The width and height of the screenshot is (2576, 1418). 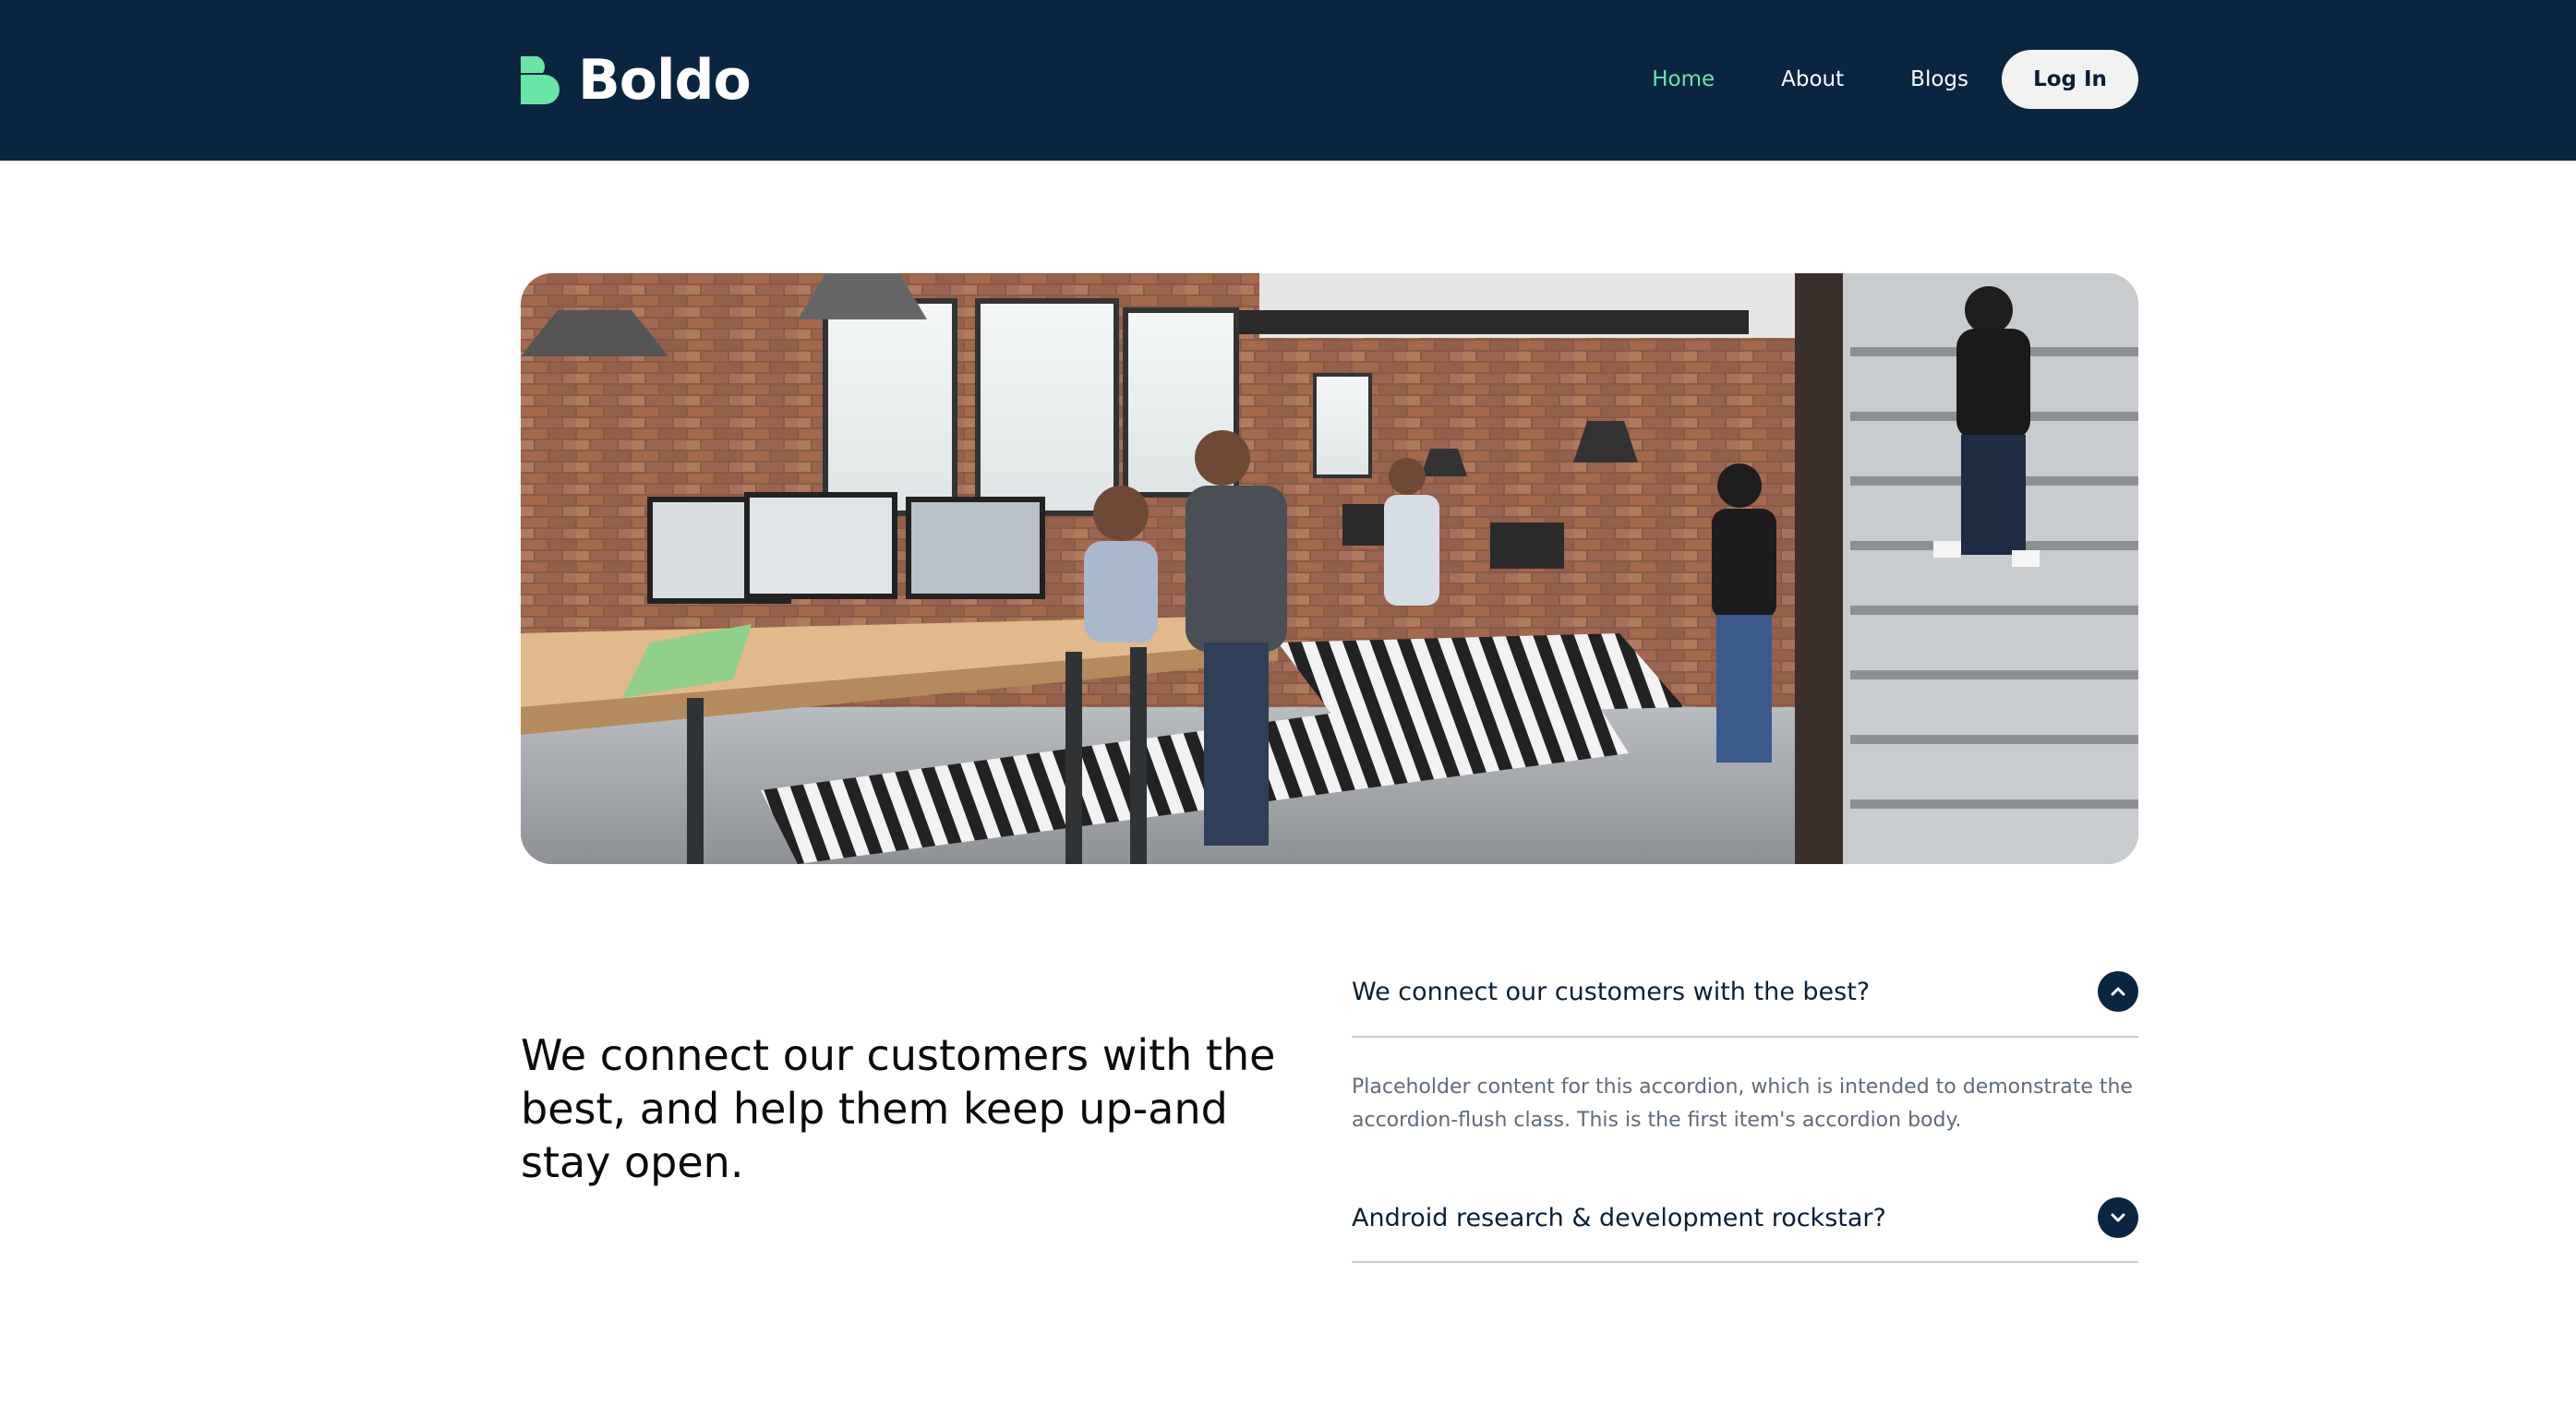 I want to click on nav-link-blogs: Blogs, so click(x=1939, y=79).